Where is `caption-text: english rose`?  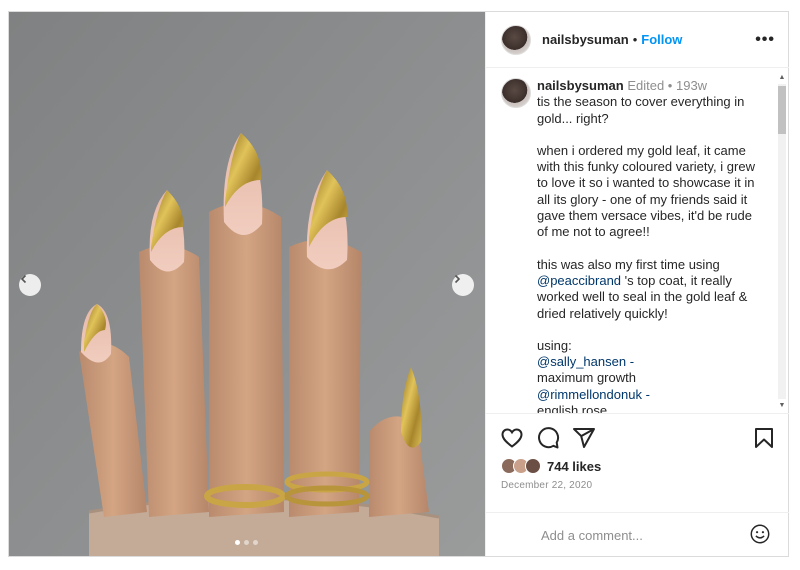
caption-text: english rose is located at coordinates (572, 408).